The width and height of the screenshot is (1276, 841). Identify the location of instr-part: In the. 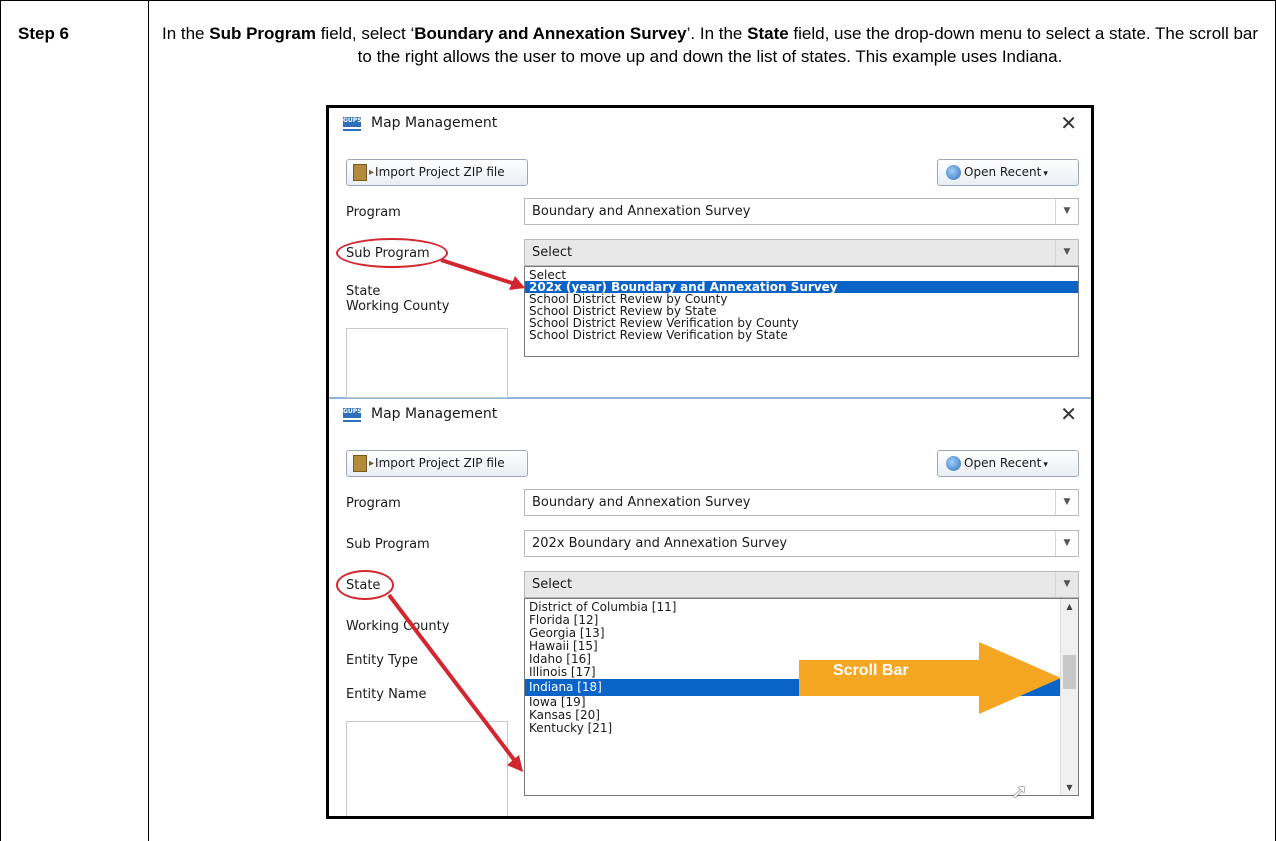
(185, 33).